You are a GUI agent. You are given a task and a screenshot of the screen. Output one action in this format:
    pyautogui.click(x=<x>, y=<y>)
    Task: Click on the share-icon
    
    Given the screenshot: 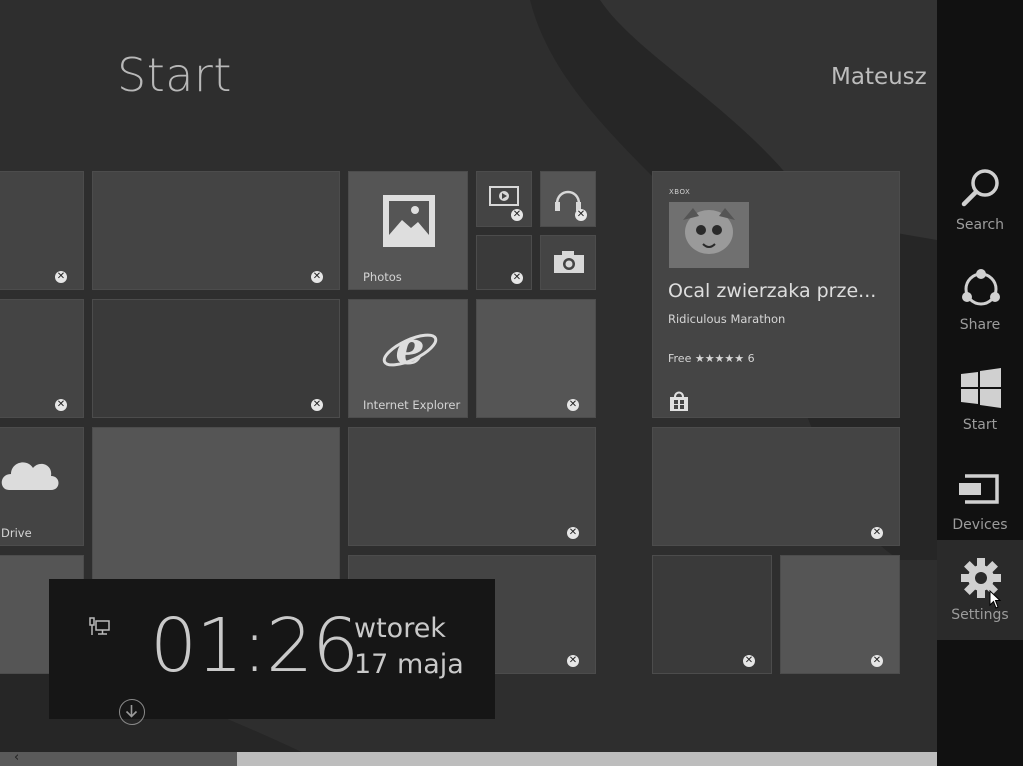 What is the action you would take?
    pyautogui.click(x=981, y=287)
    